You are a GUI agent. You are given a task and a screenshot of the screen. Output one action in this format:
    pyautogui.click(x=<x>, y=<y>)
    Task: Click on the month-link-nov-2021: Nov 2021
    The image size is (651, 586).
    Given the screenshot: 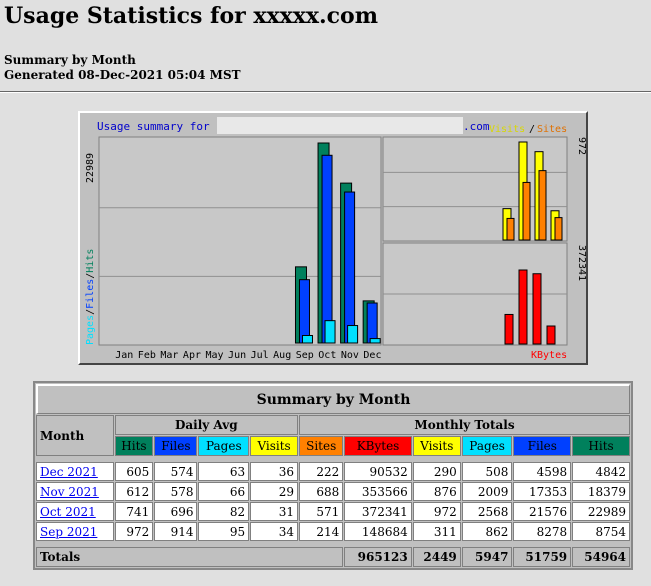 What is the action you would take?
    pyautogui.click(x=69, y=492)
    